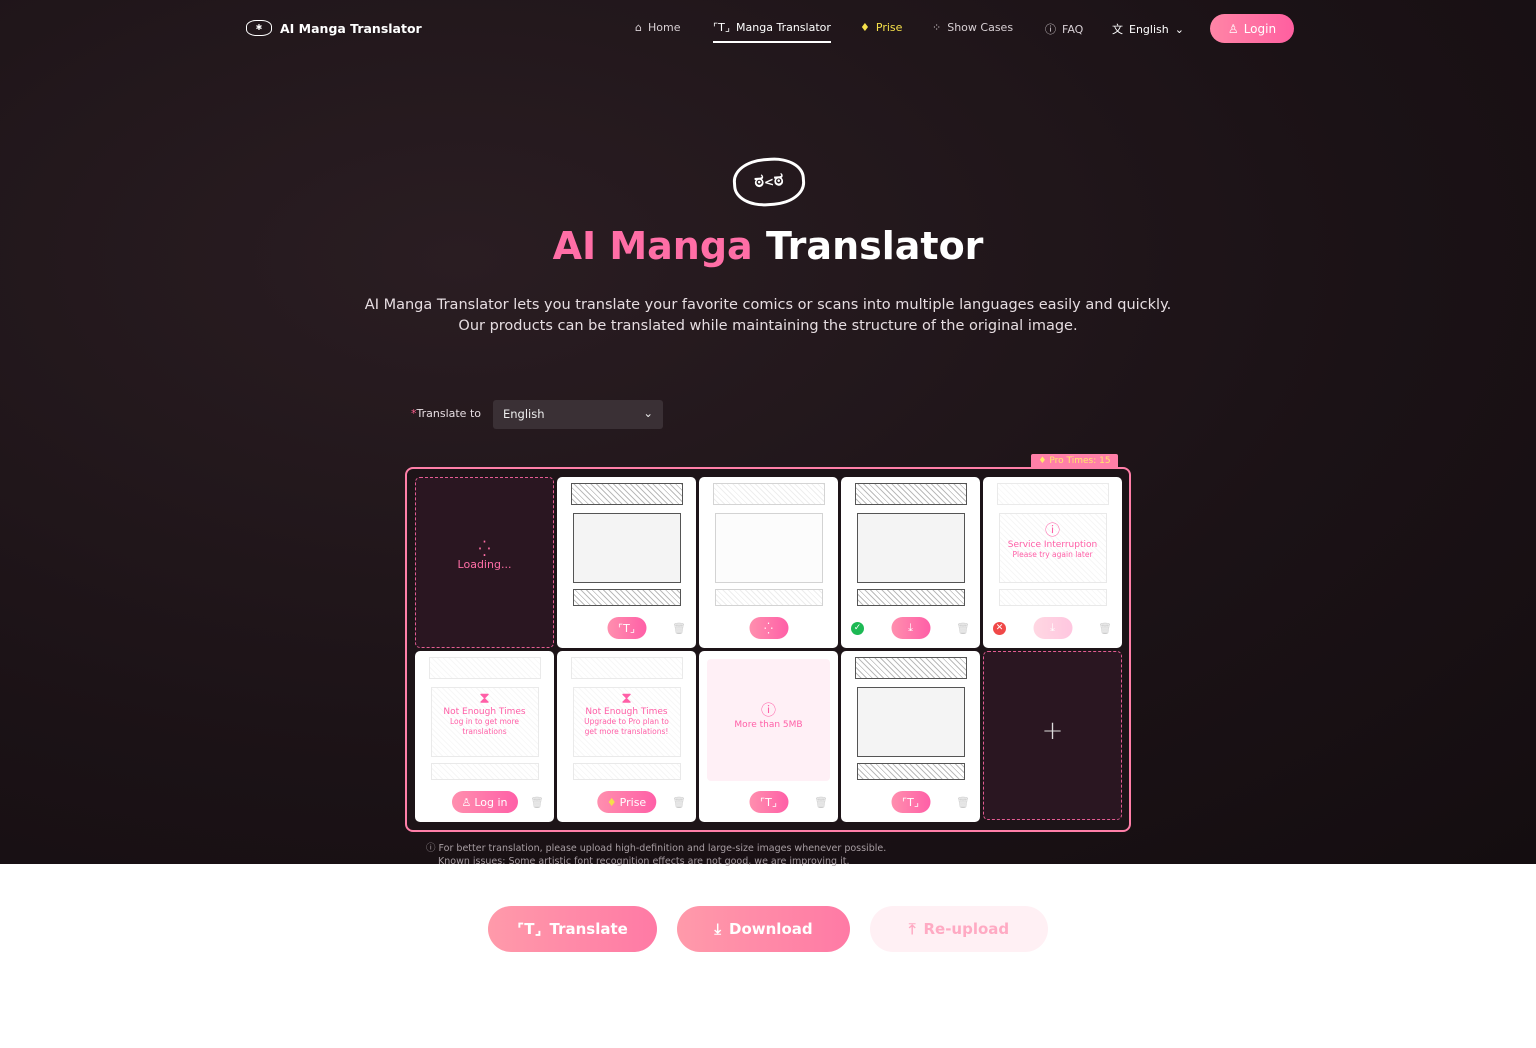  Describe the element at coordinates (431, 848) in the screenshot. I see `info-icon: ⓘ` at that location.